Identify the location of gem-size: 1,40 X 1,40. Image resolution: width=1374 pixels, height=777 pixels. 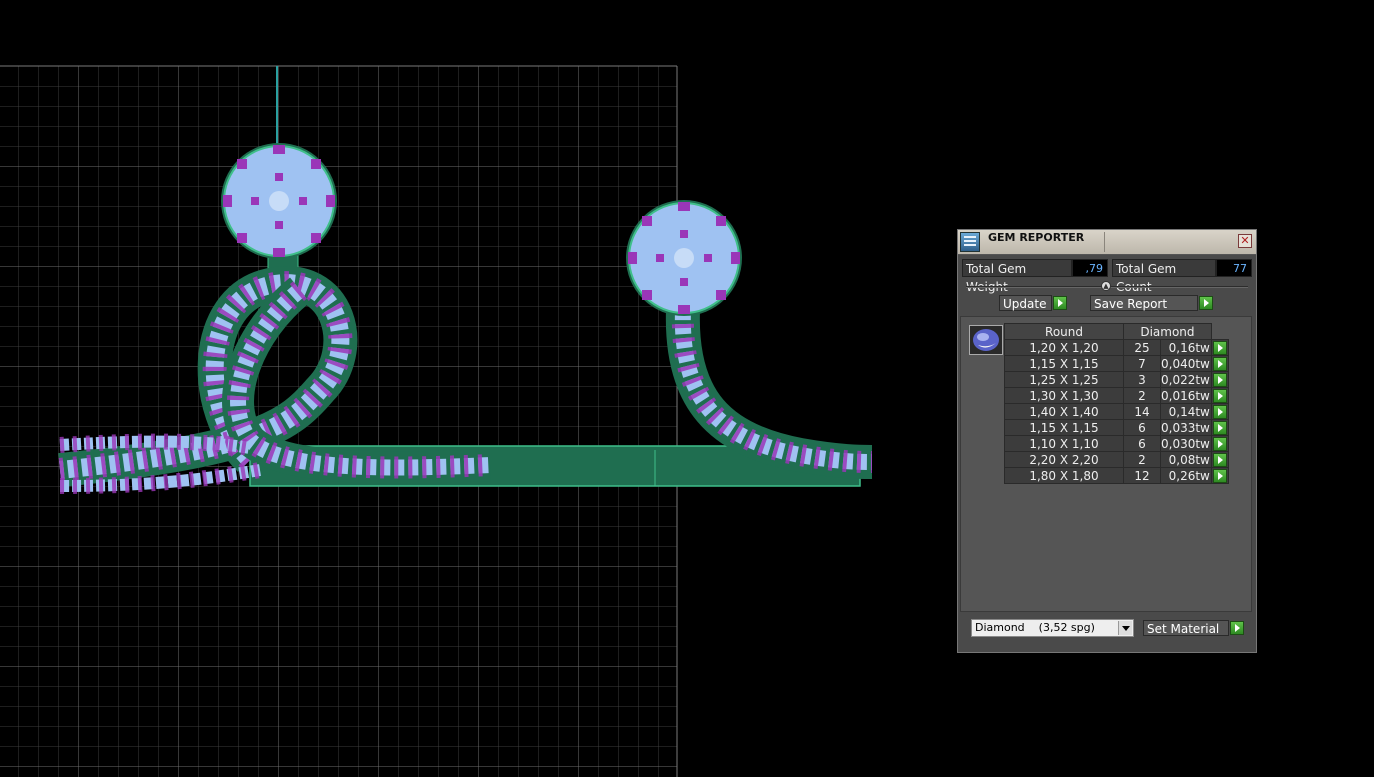
(1064, 411).